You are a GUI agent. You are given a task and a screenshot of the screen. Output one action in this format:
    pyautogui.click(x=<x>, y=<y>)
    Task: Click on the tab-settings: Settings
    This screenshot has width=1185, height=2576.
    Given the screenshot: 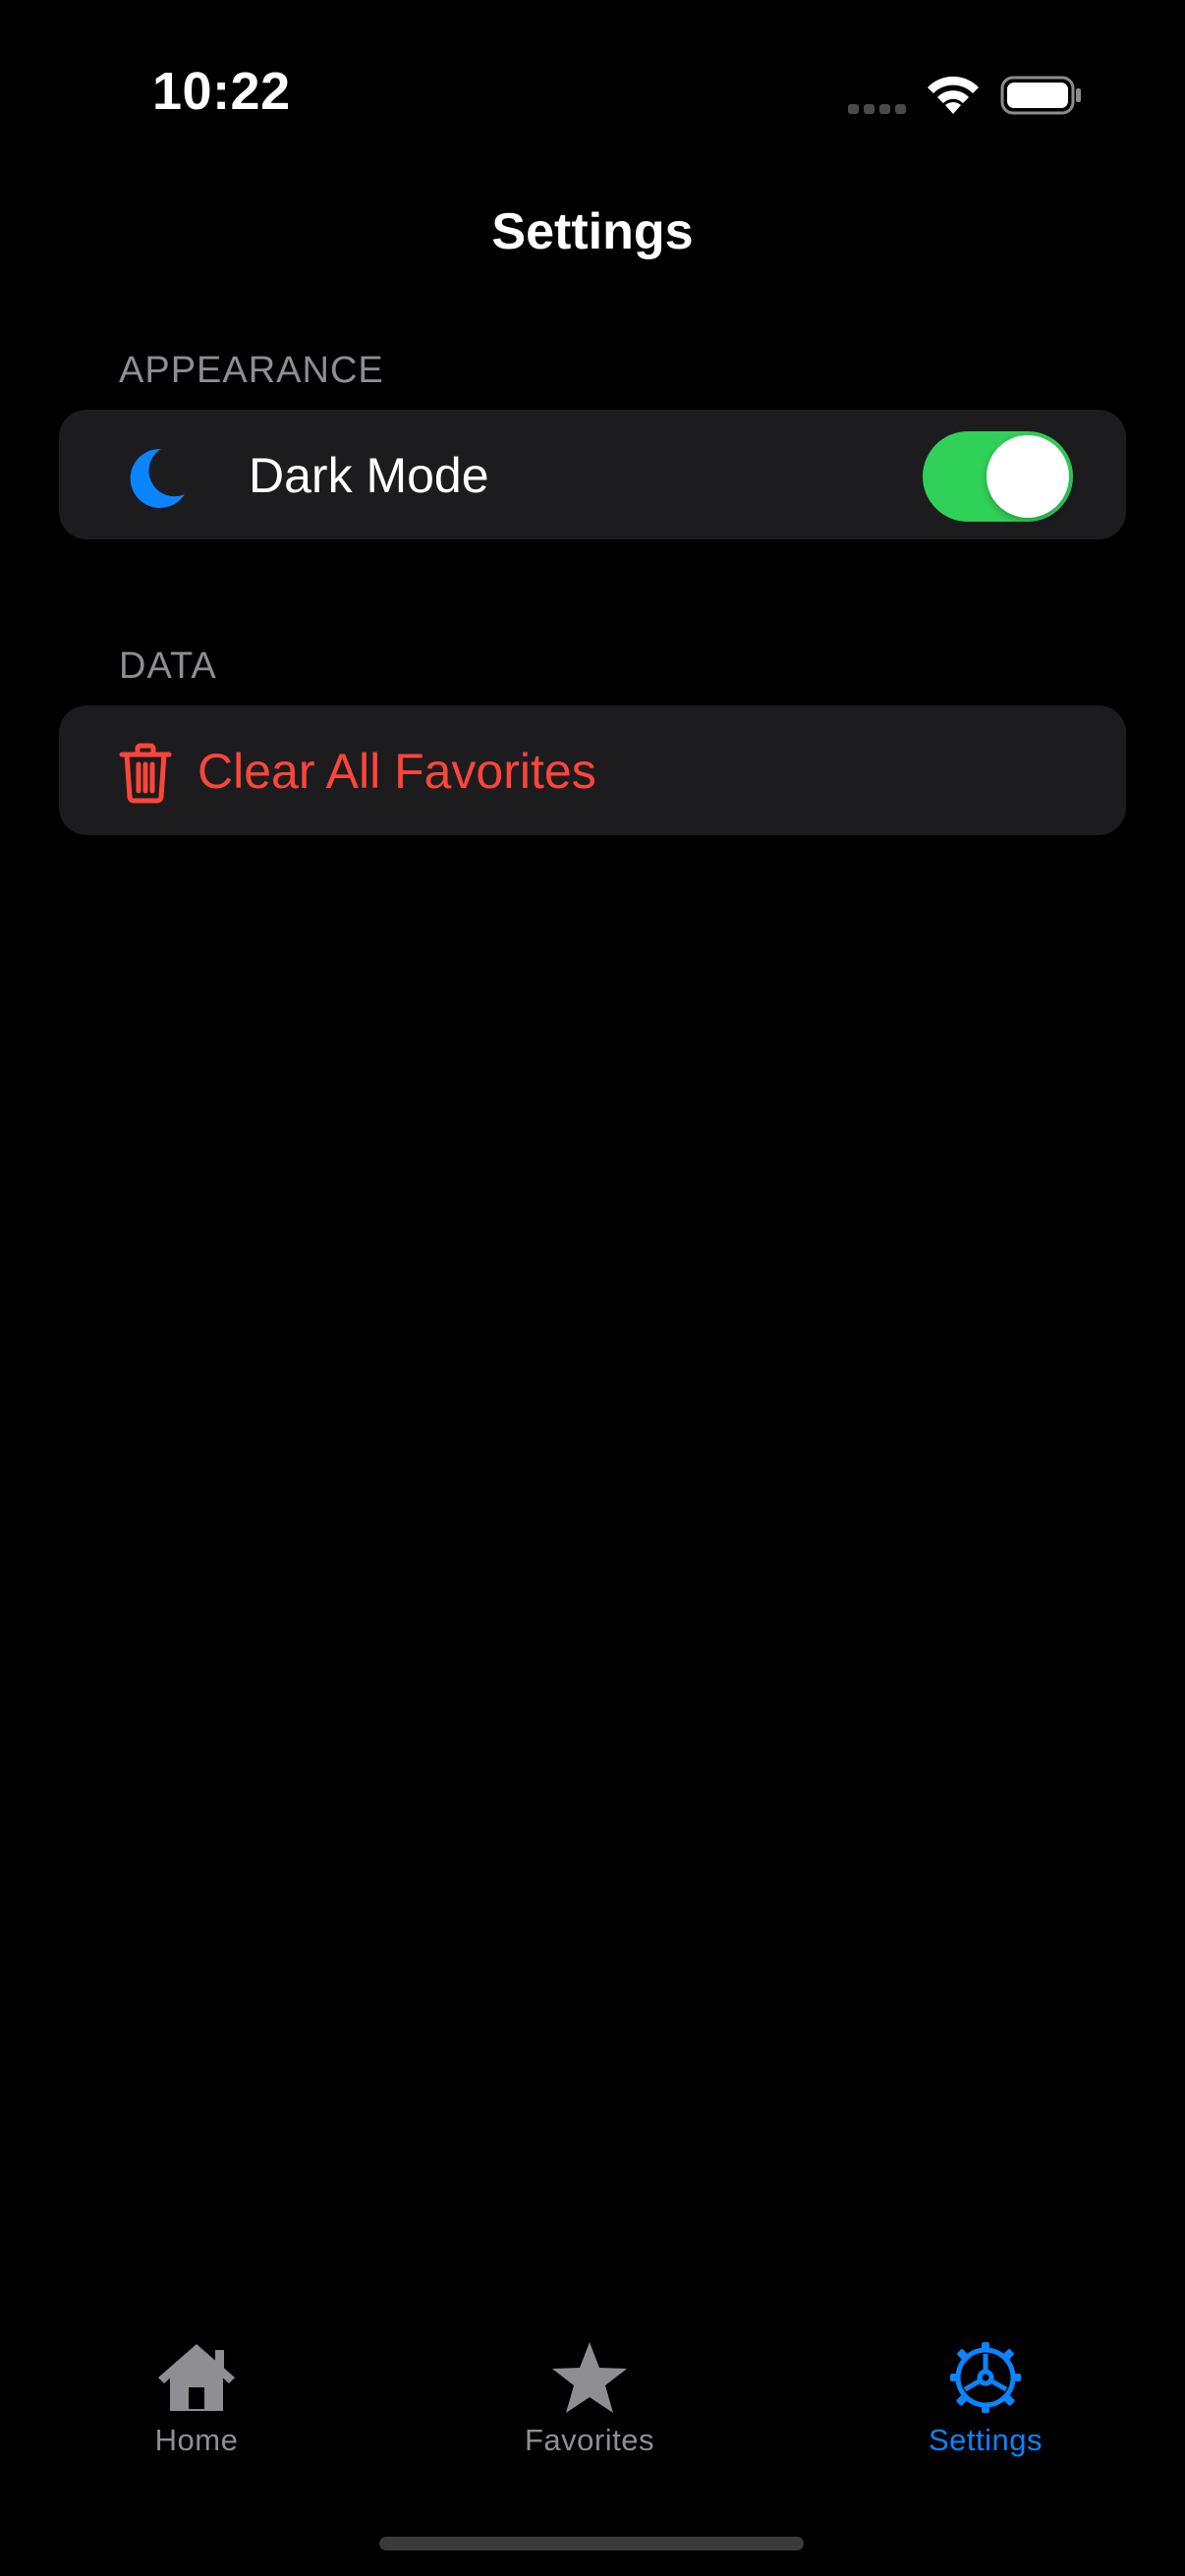 What is the action you would take?
    pyautogui.click(x=986, y=2409)
    